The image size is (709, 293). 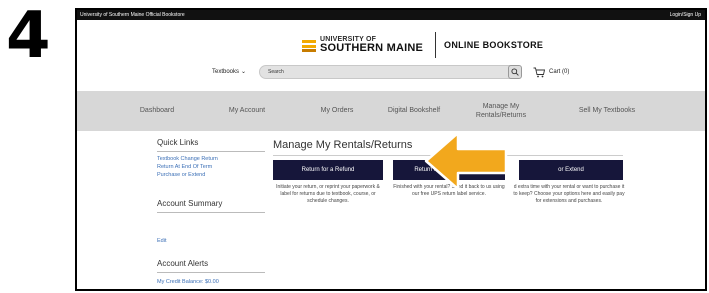 What do you see at coordinates (28, 36) in the screenshot?
I see `step-number: 4` at bounding box center [28, 36].